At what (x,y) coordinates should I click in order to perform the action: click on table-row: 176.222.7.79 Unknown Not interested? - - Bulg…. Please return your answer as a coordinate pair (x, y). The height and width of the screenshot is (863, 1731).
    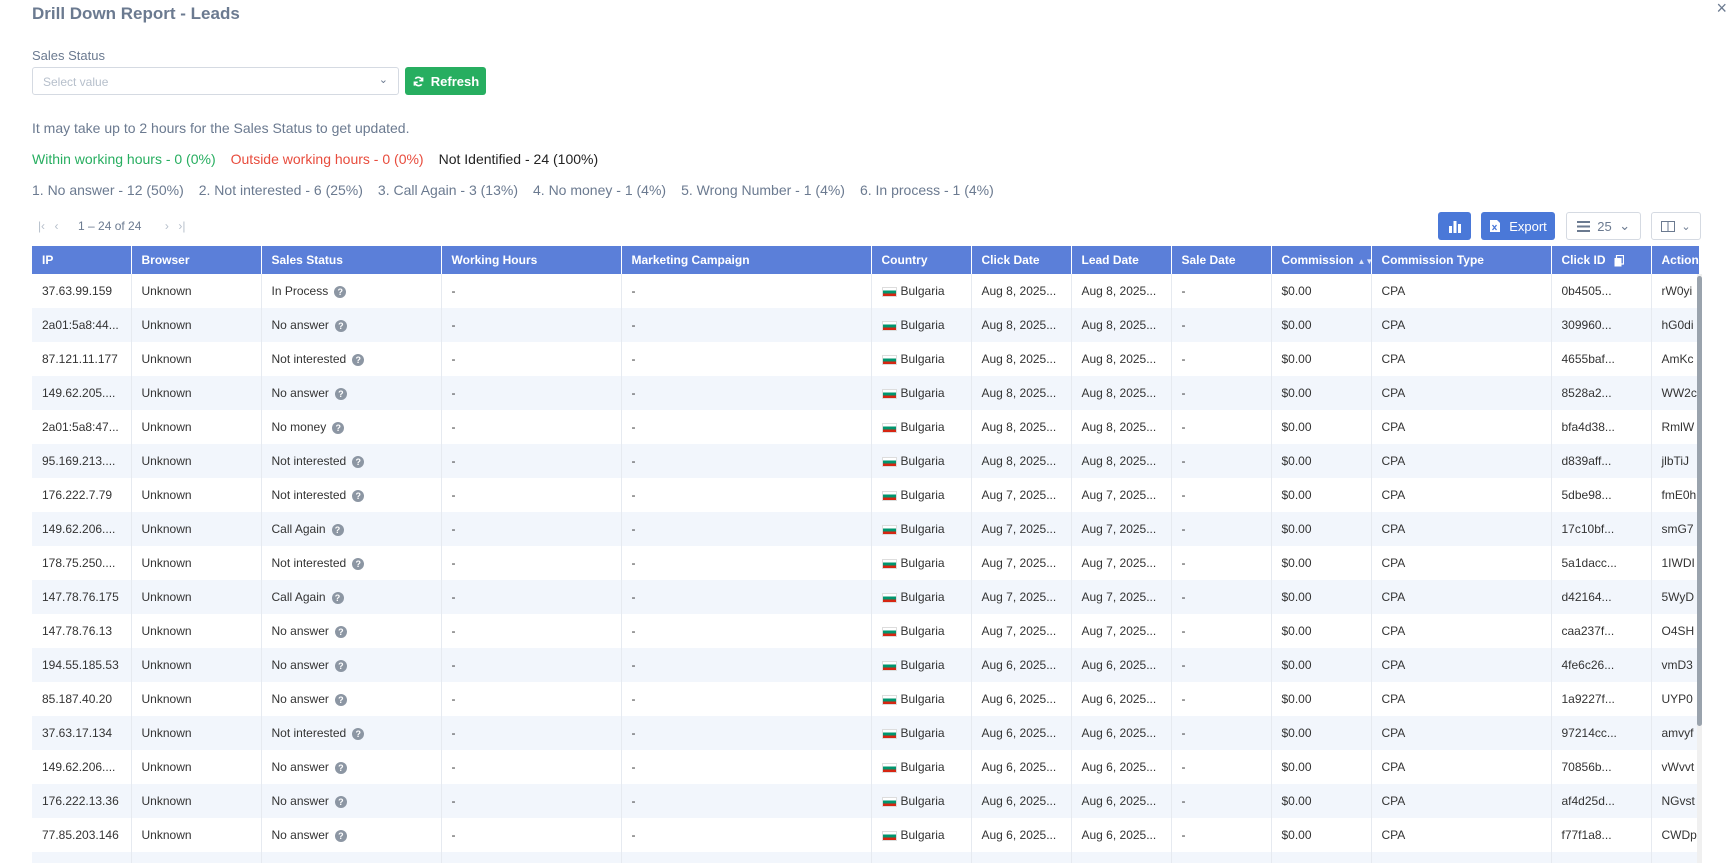
    Looking at the image, I should click on (865, 495).